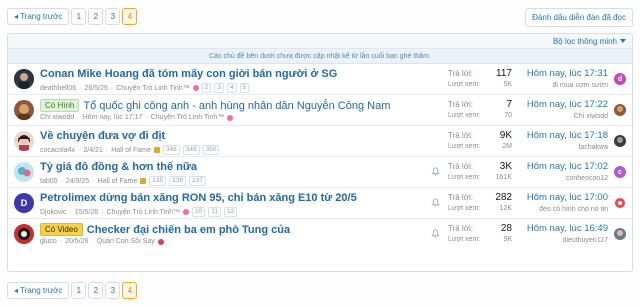 The width and height of the screenshot is (640, 307). What do you see at coordinates (191, 150) in the screenshot?
I see `page-jump-349: 349` at bounding box center [191, 150].